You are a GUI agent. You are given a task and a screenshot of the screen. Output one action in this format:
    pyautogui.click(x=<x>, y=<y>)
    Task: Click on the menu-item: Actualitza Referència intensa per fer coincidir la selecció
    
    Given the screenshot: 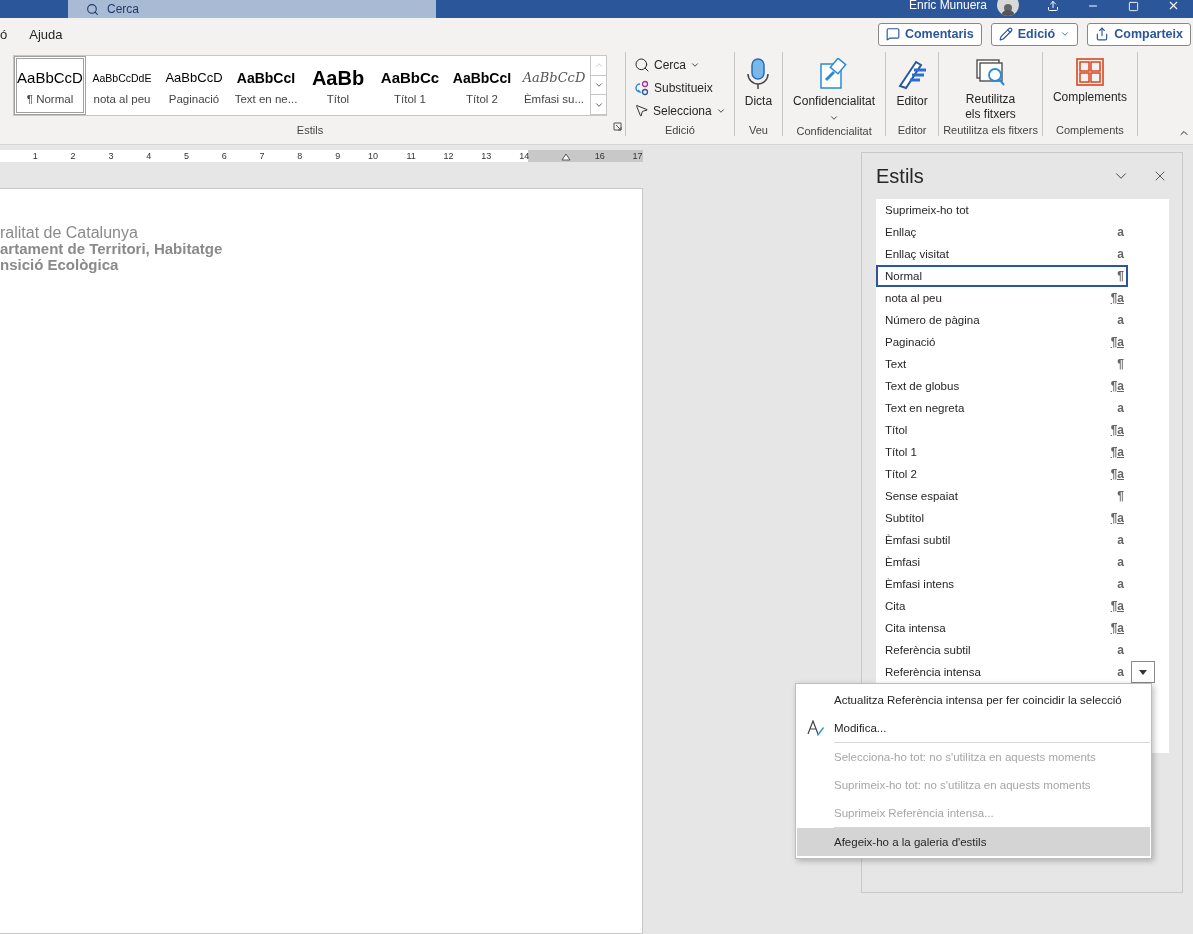 What is the action you would take?
    pyautogui.click(x=973, y=700)
    